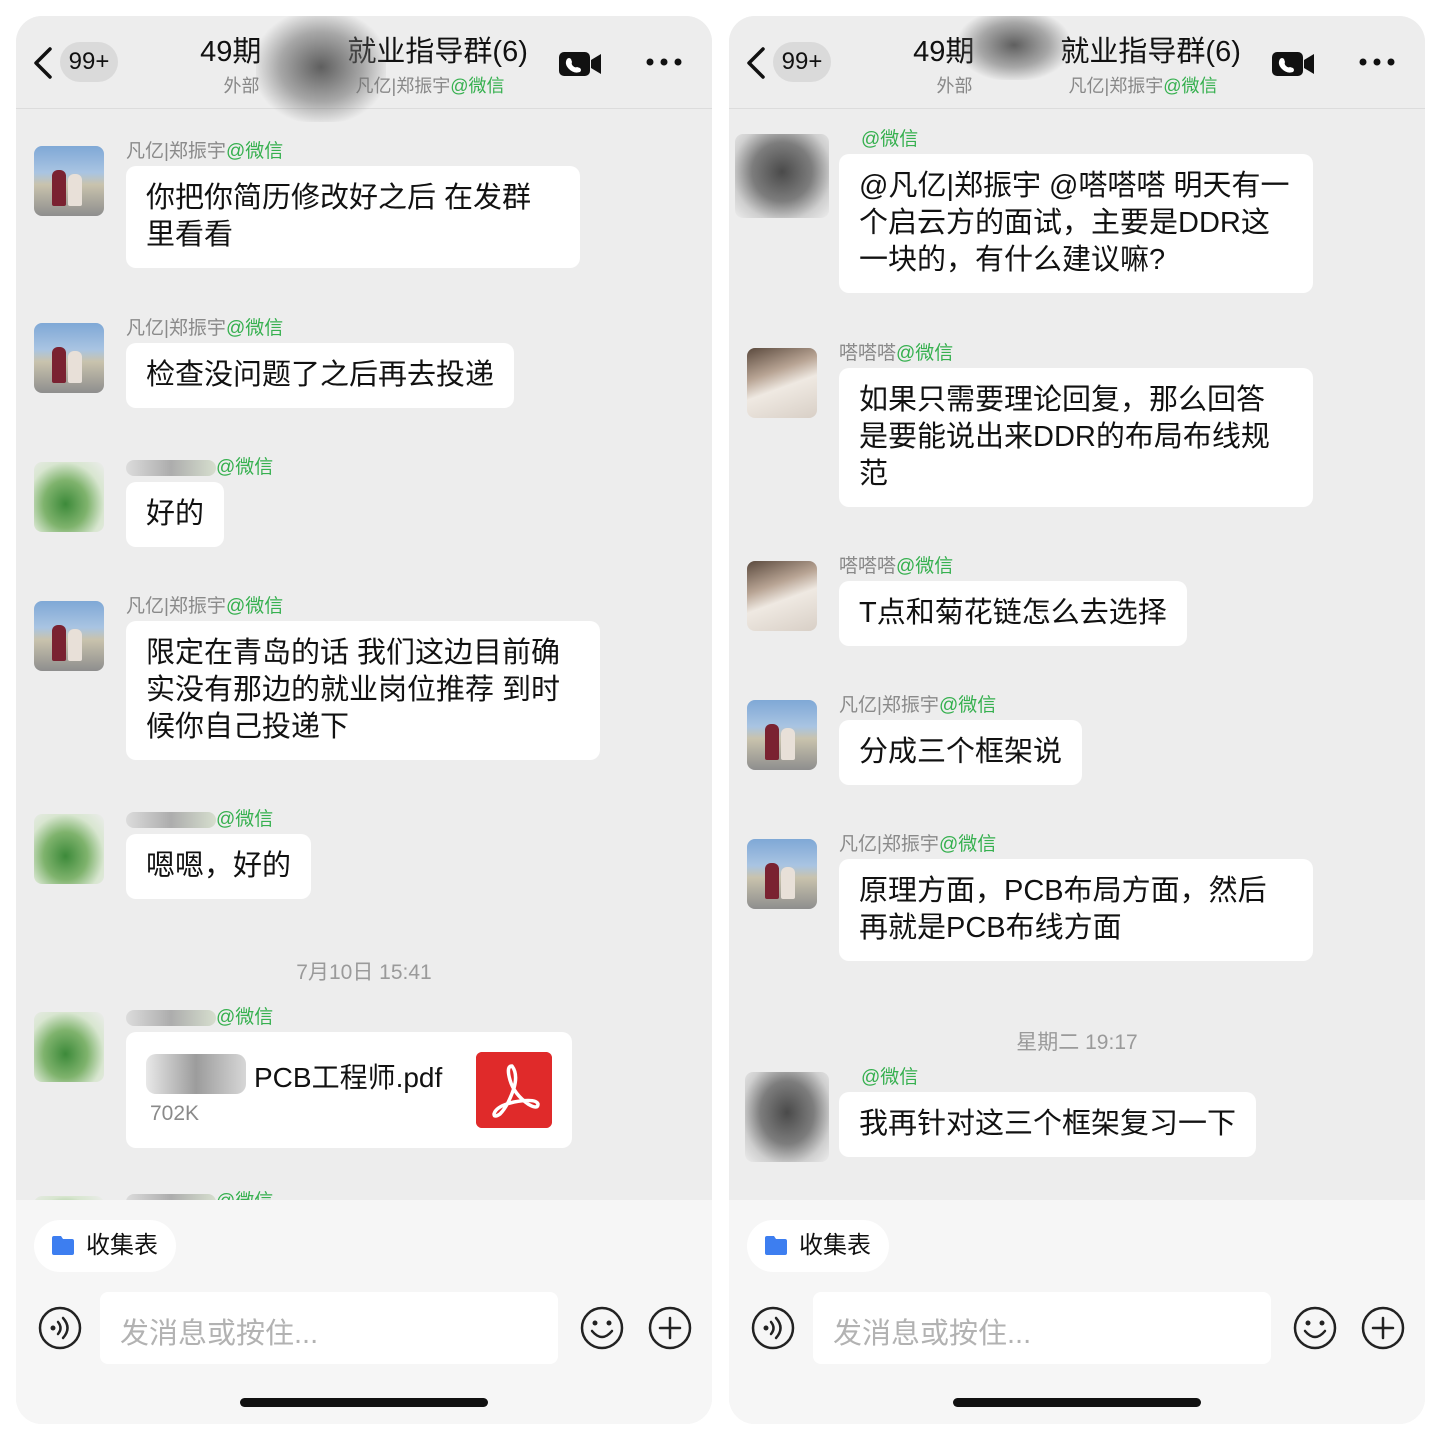 This screenshot has width=1440, height=1440. I want to click on group-title: 49期 就业指导群(6), so click(1077, 52).